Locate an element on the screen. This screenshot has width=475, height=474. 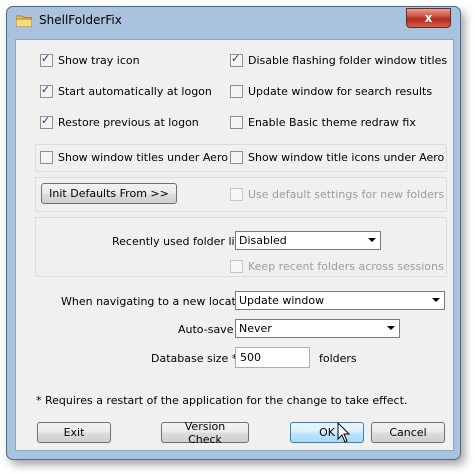
disable-flashing-checkbox is located at coordinates (236, 59).